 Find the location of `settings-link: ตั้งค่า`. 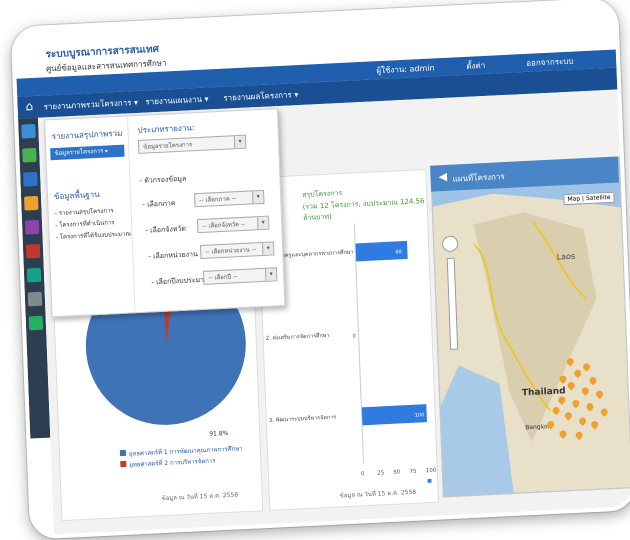

settings-link: ตั้งค่า is located at coordinates (475, 66).